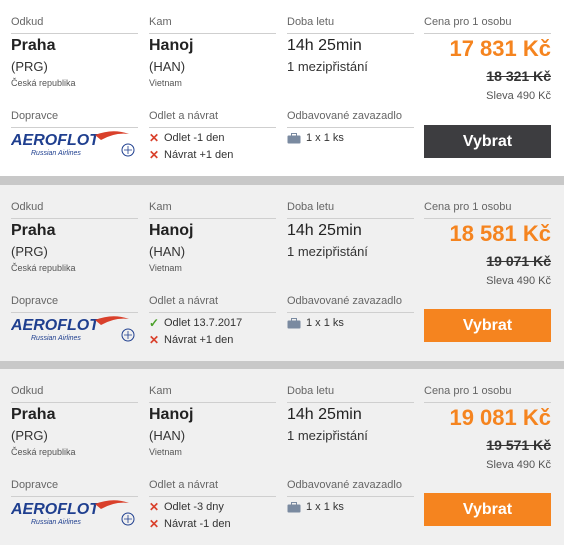  Describe the element at coordinates (186, 507) in the screenshot. I see `departure-info: ✕ Odlet -3 dny` at that location.